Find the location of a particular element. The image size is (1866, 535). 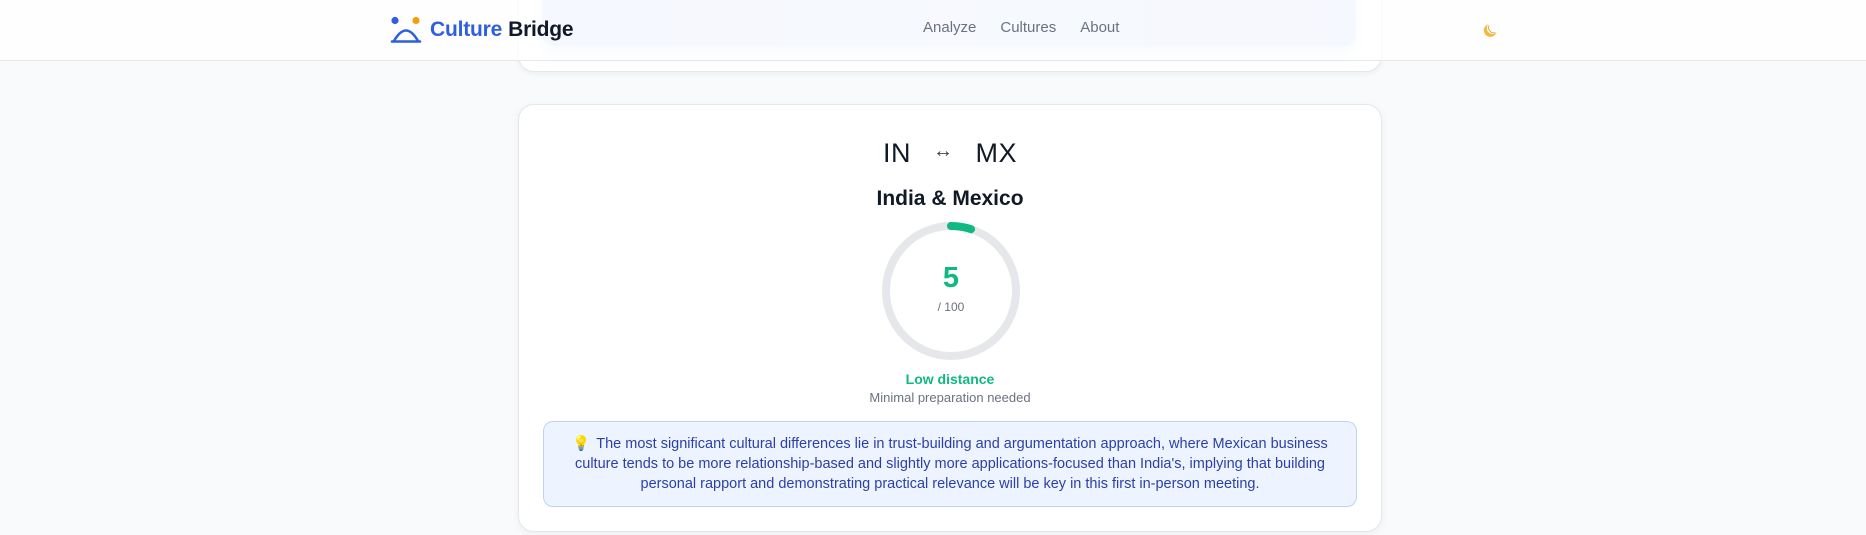

distance-score-gauge: 5 / 100 is located at coordinates (951, 291).